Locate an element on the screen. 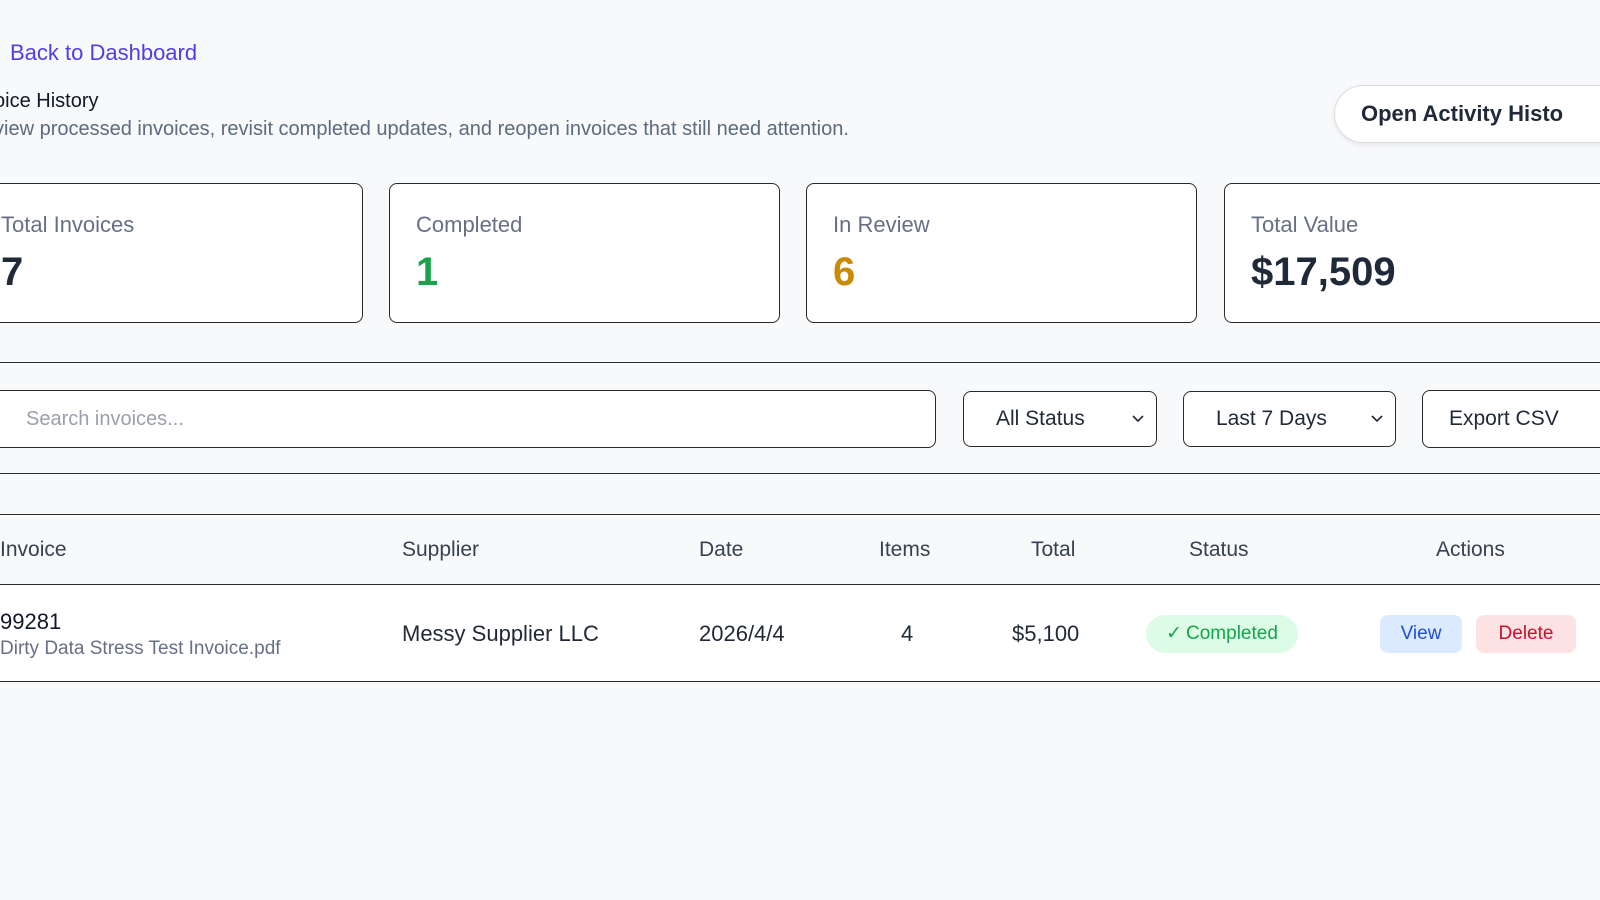 Image resolution: width=1600 pixels, height=900 pixels. column-header-status: Status is located at coordinates (1219, 549).